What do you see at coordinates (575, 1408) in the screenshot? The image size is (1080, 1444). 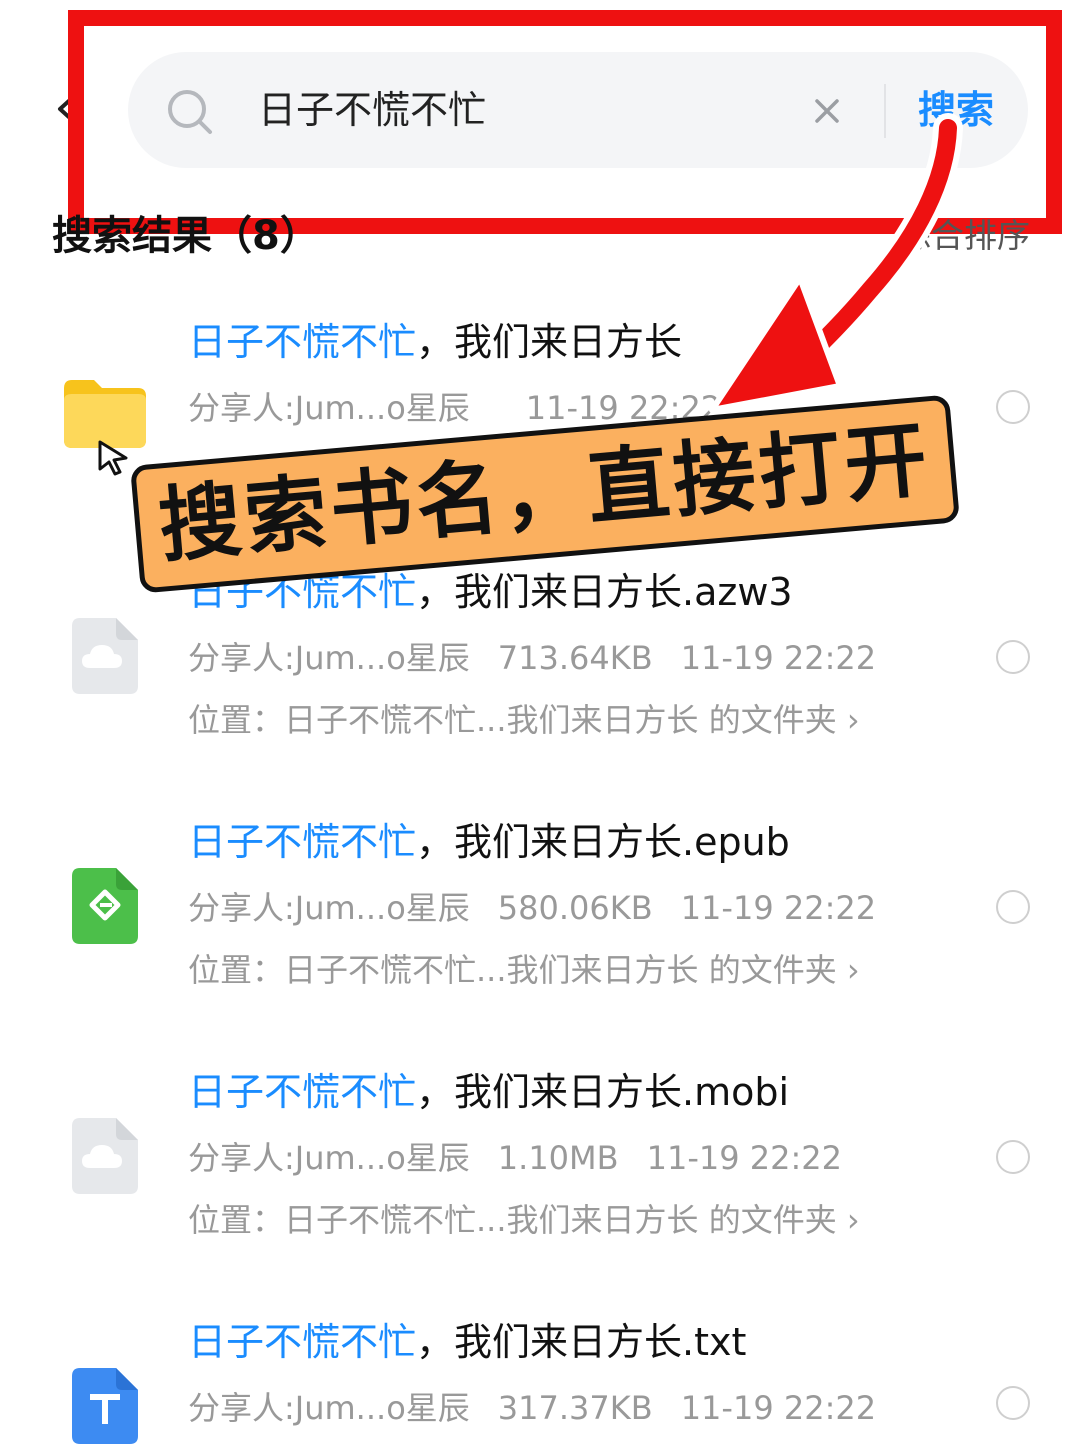 I see `file-size: 317.37KB` at bounding box center [575, 1408].